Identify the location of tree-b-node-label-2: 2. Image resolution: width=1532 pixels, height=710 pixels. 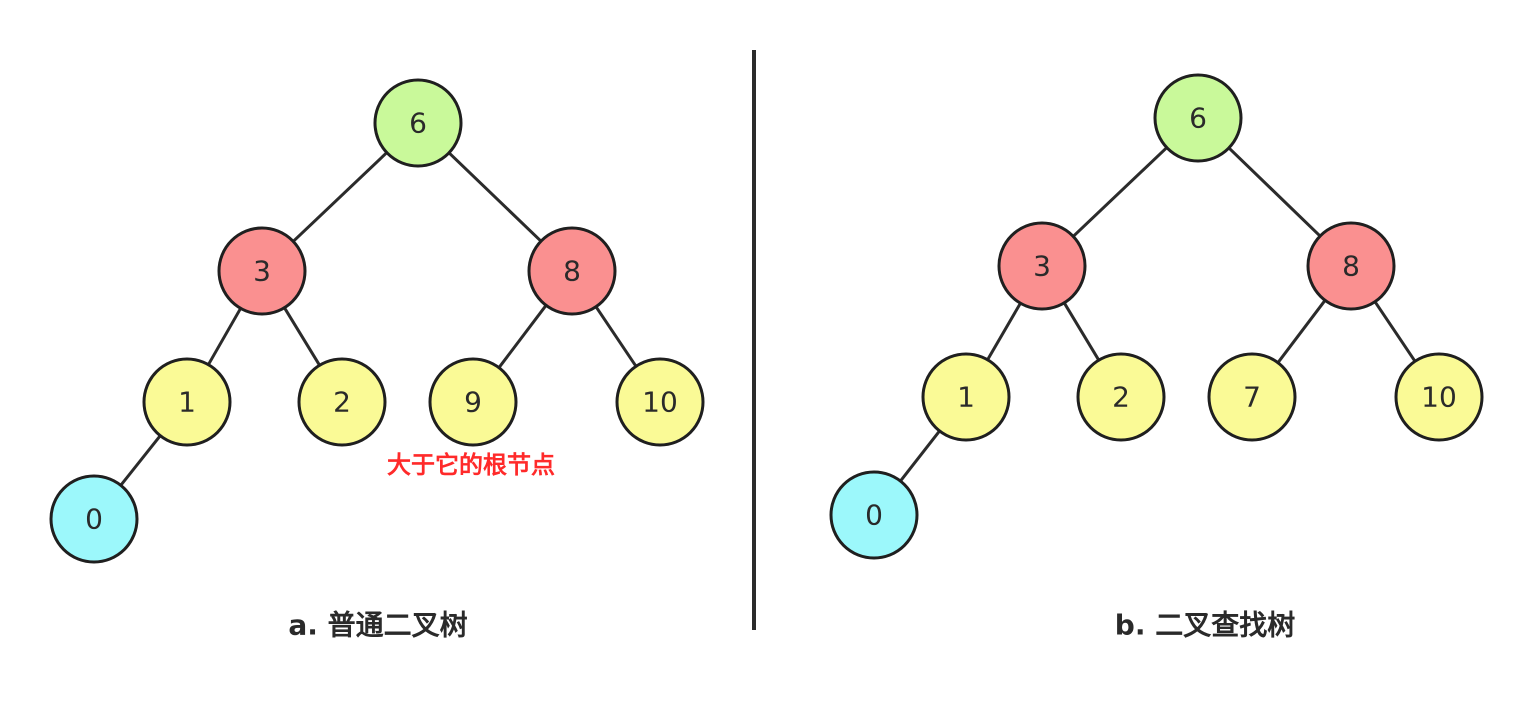
(1121, 397).